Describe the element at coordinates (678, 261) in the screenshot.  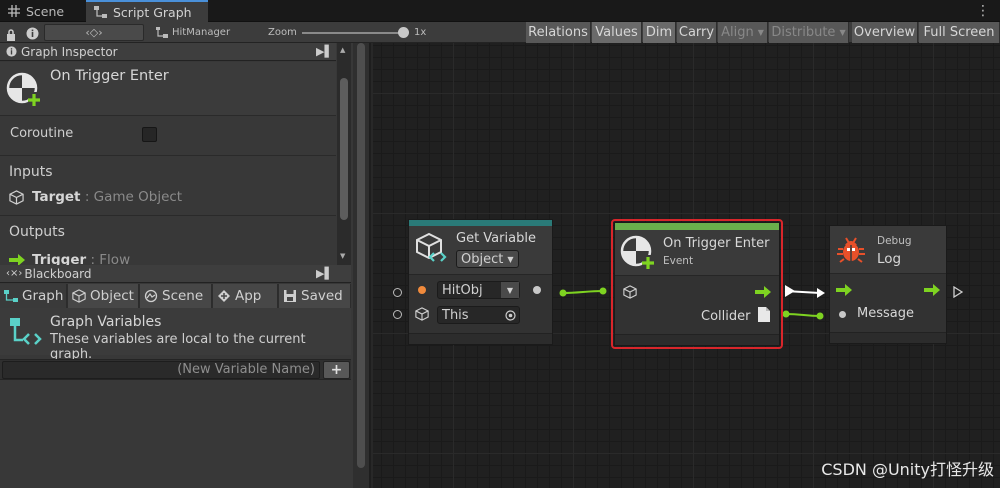
I see `trigger-enter-subtitle: Event` at that location.